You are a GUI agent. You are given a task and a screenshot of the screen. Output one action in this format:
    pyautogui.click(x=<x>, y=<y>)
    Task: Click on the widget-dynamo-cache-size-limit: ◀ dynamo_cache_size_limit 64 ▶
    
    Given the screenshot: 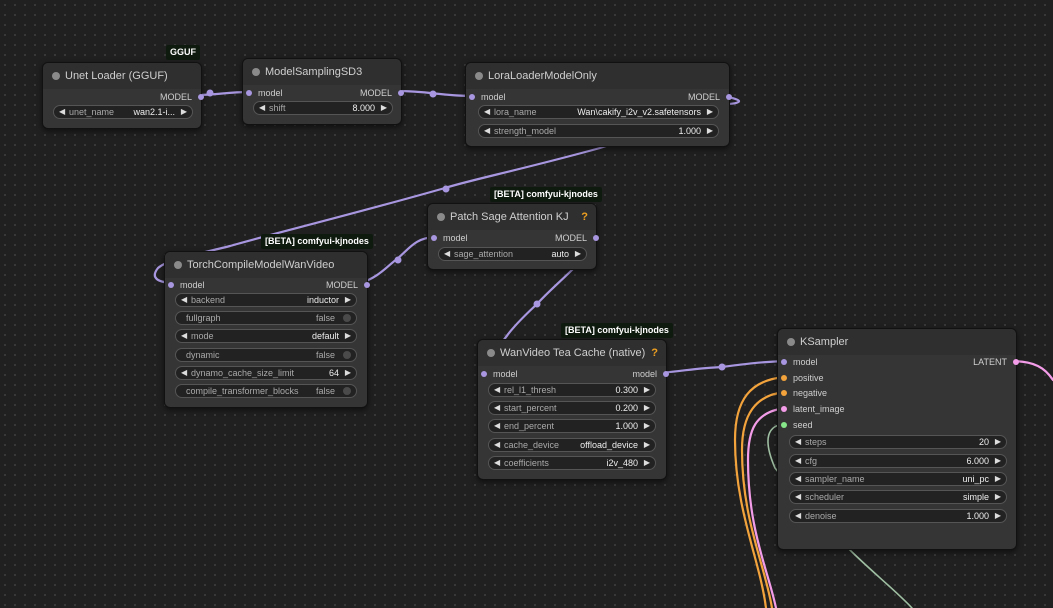 What is the action you would take?
    pyautogui.click(x=266, y=373)
    